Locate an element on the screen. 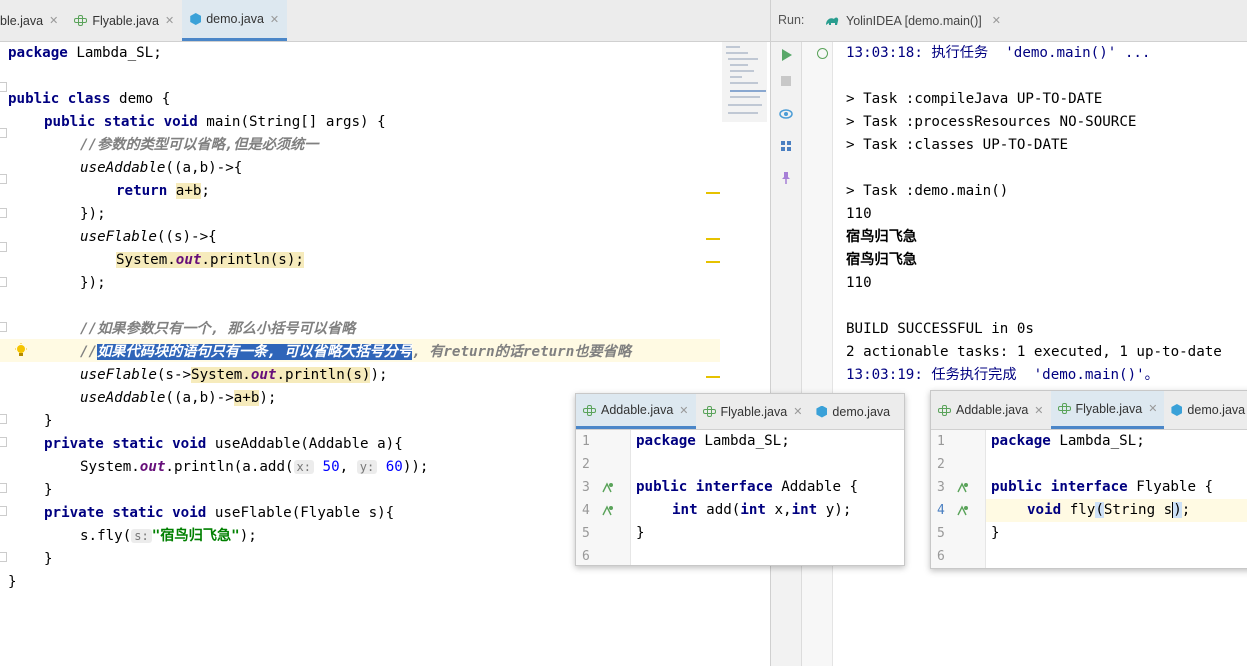 This screenshot has width=1247, height=666. code-text: demo { is located at coordinates (140, 99).